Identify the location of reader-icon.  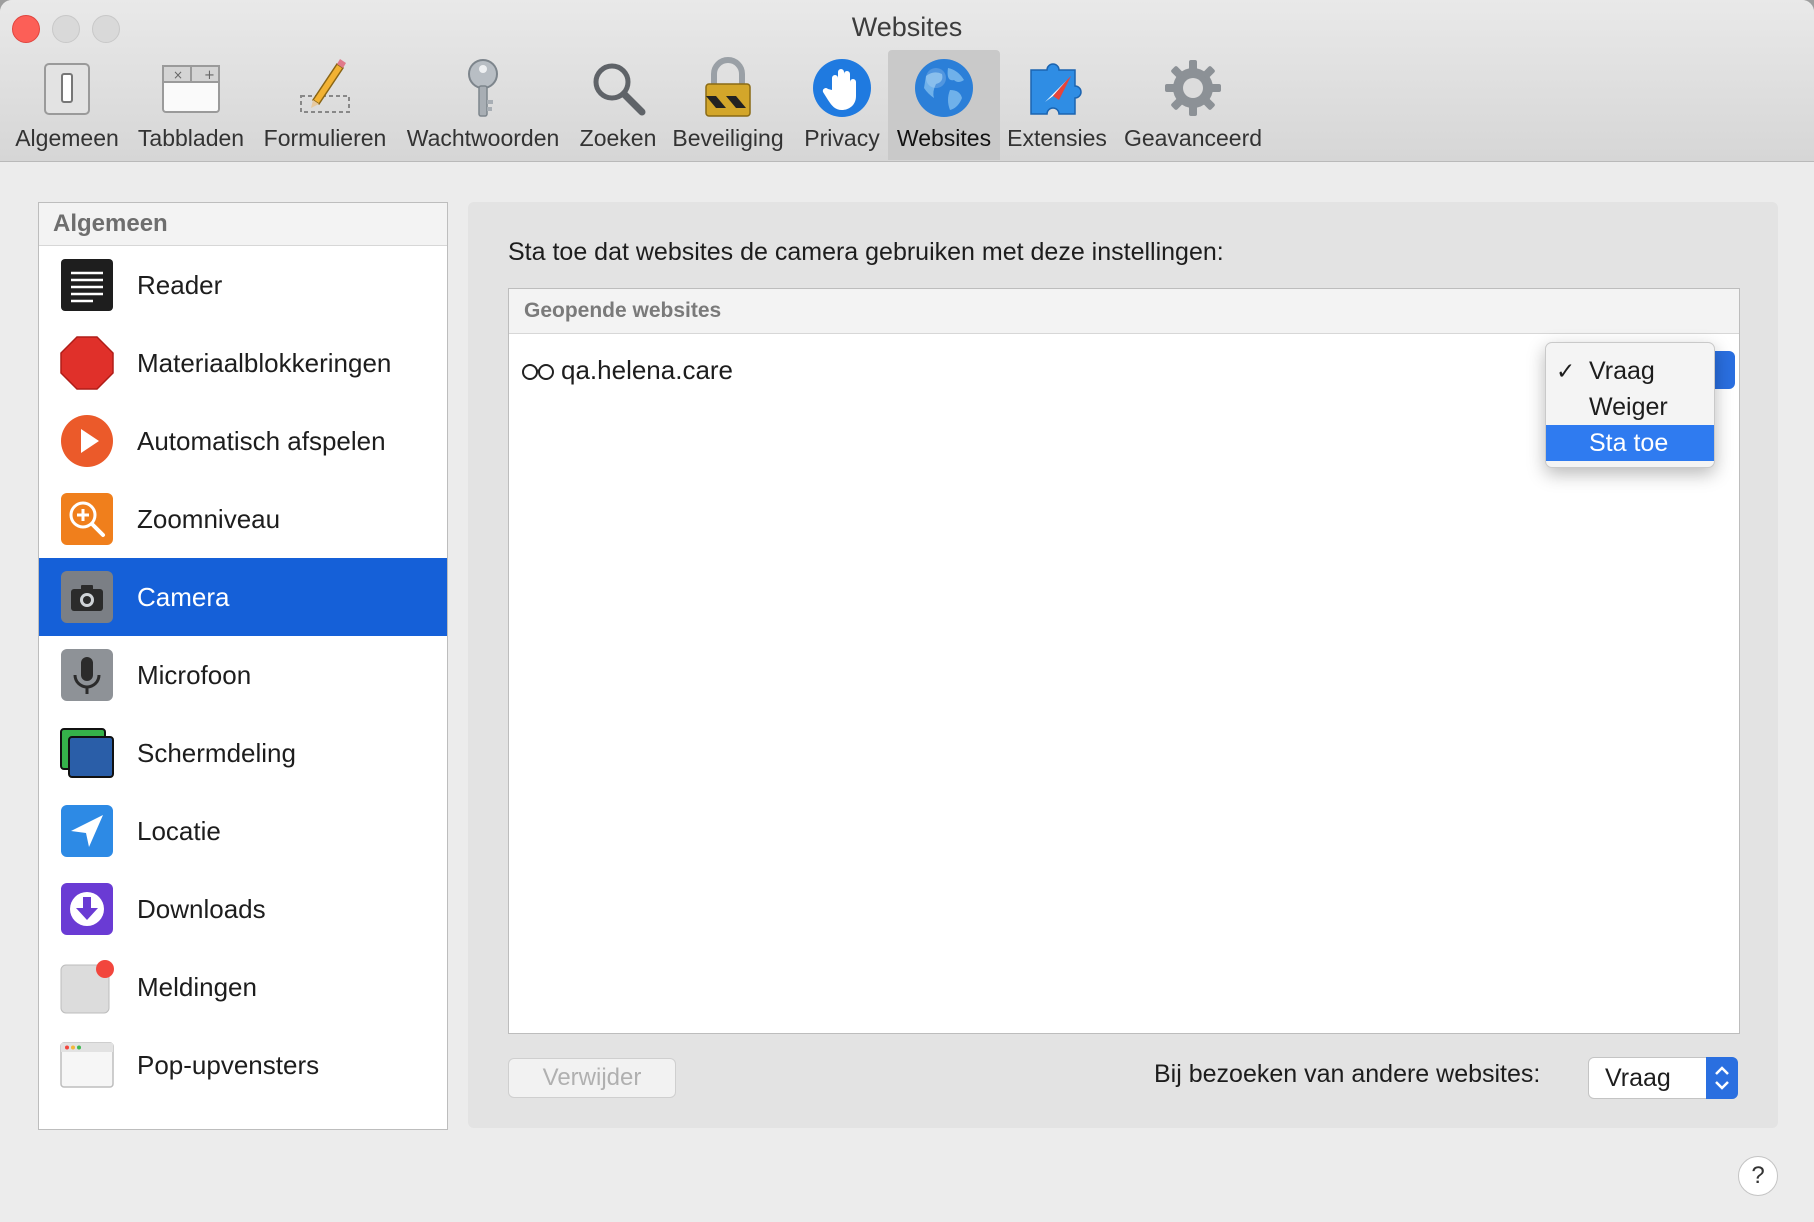
(87, 285).